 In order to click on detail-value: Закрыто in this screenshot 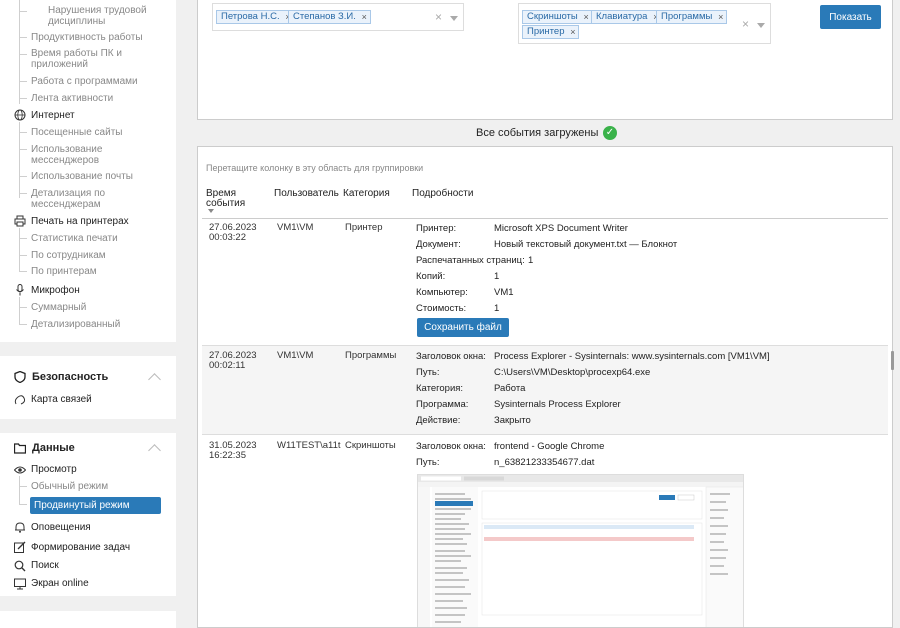, I will do `click(512, 420)`.